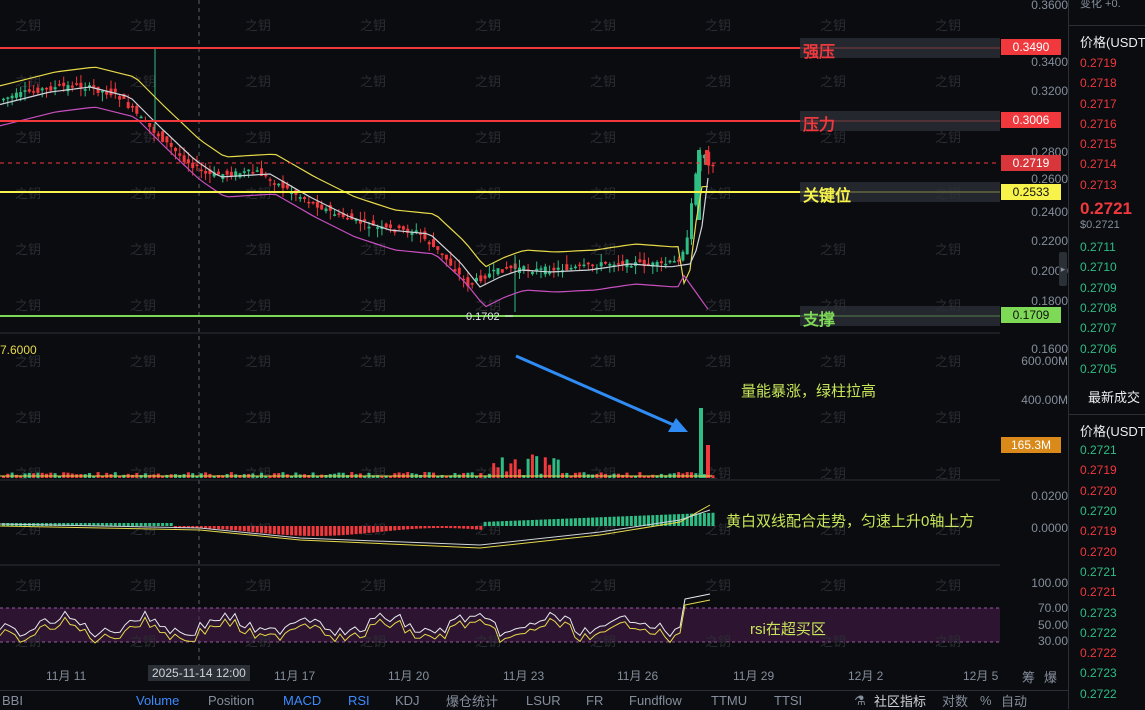  What do you see at coordinates (1107, 288) in the screenshot?
I see `price-row: 0.2709` at bounding box center [1107, 288].